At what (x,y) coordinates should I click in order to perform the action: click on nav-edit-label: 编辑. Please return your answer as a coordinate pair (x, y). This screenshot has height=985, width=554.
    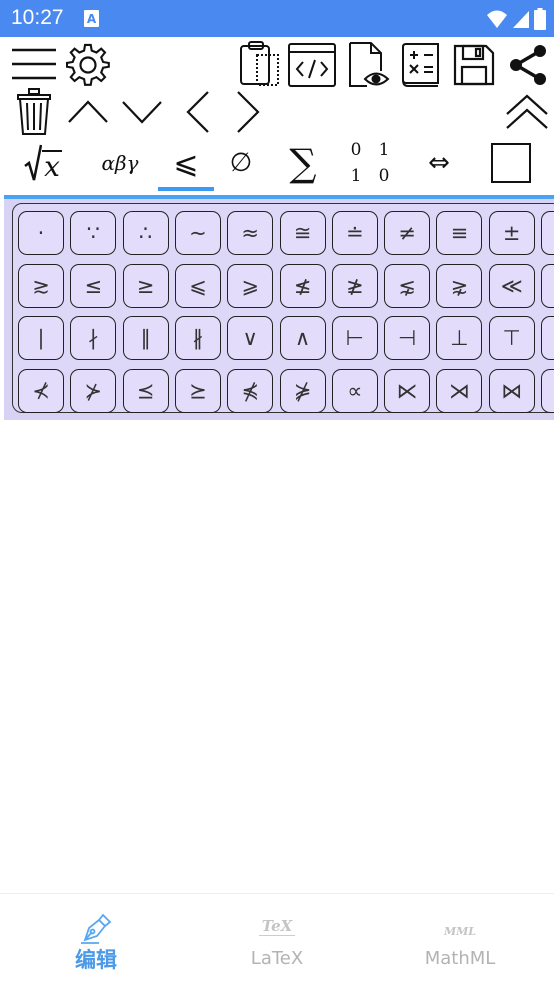
    Looking at the image, I should click on (96, 960).